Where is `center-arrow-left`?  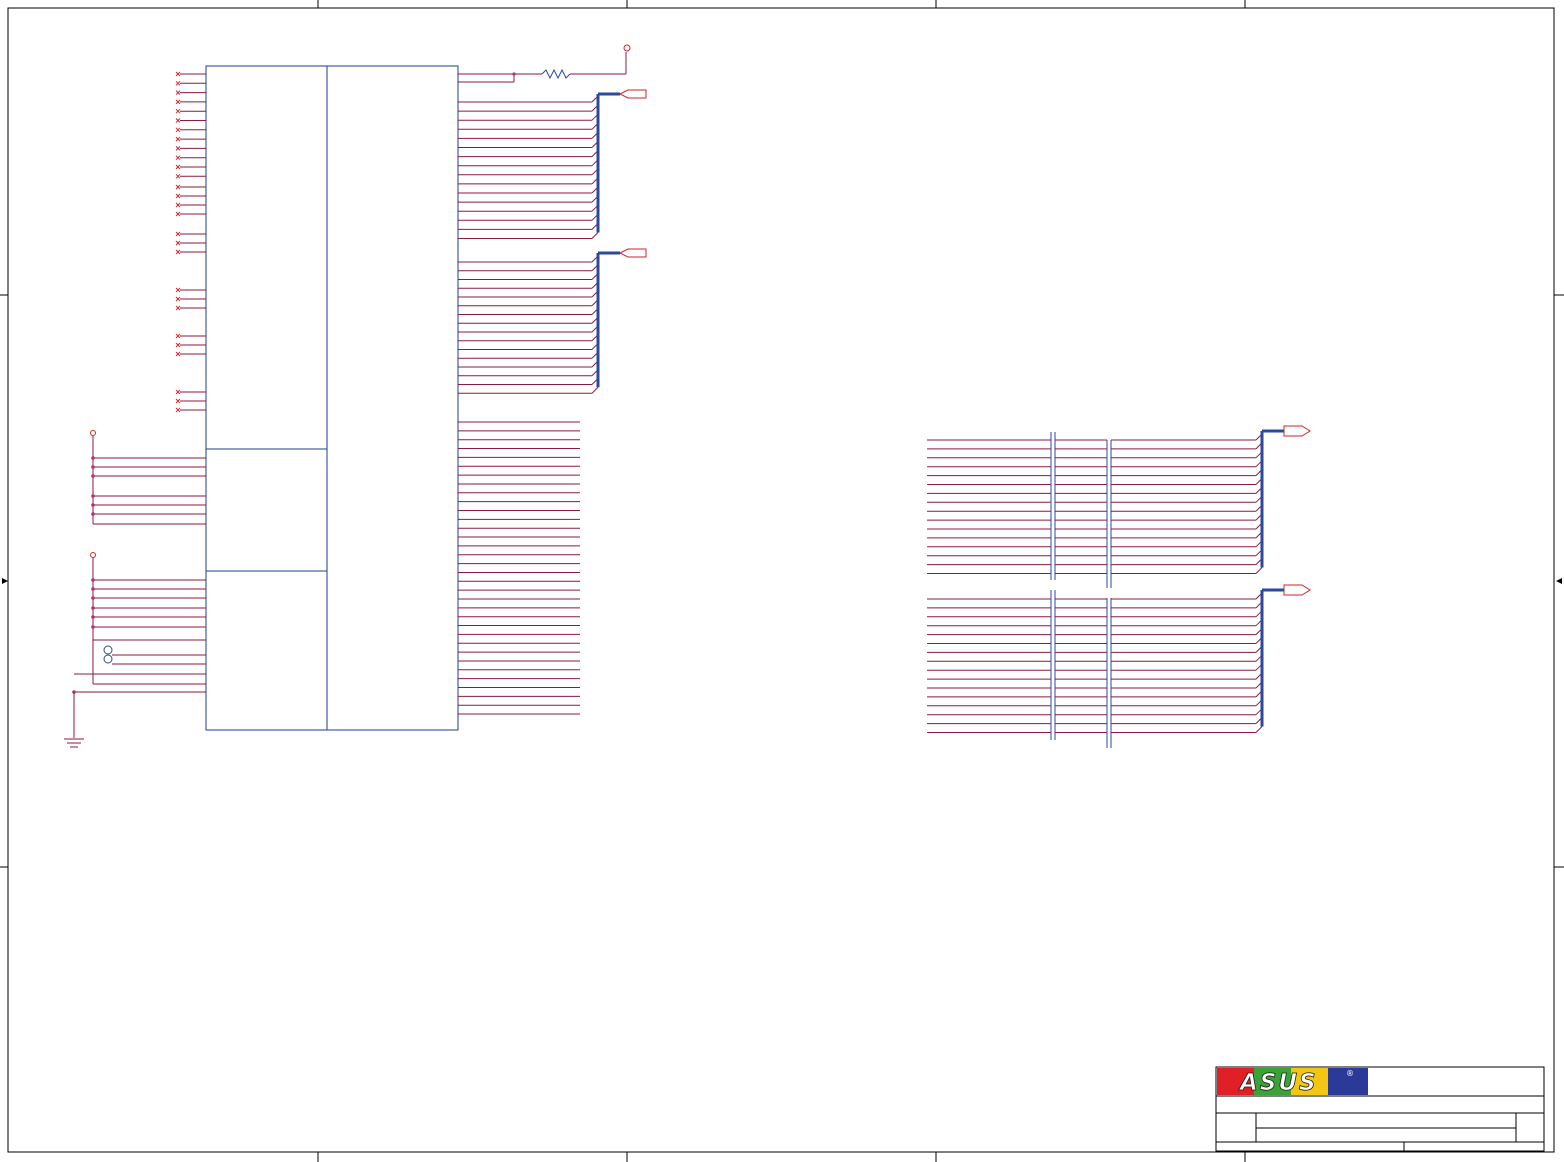
center-arrow-left is located at coordinates (5, 581).